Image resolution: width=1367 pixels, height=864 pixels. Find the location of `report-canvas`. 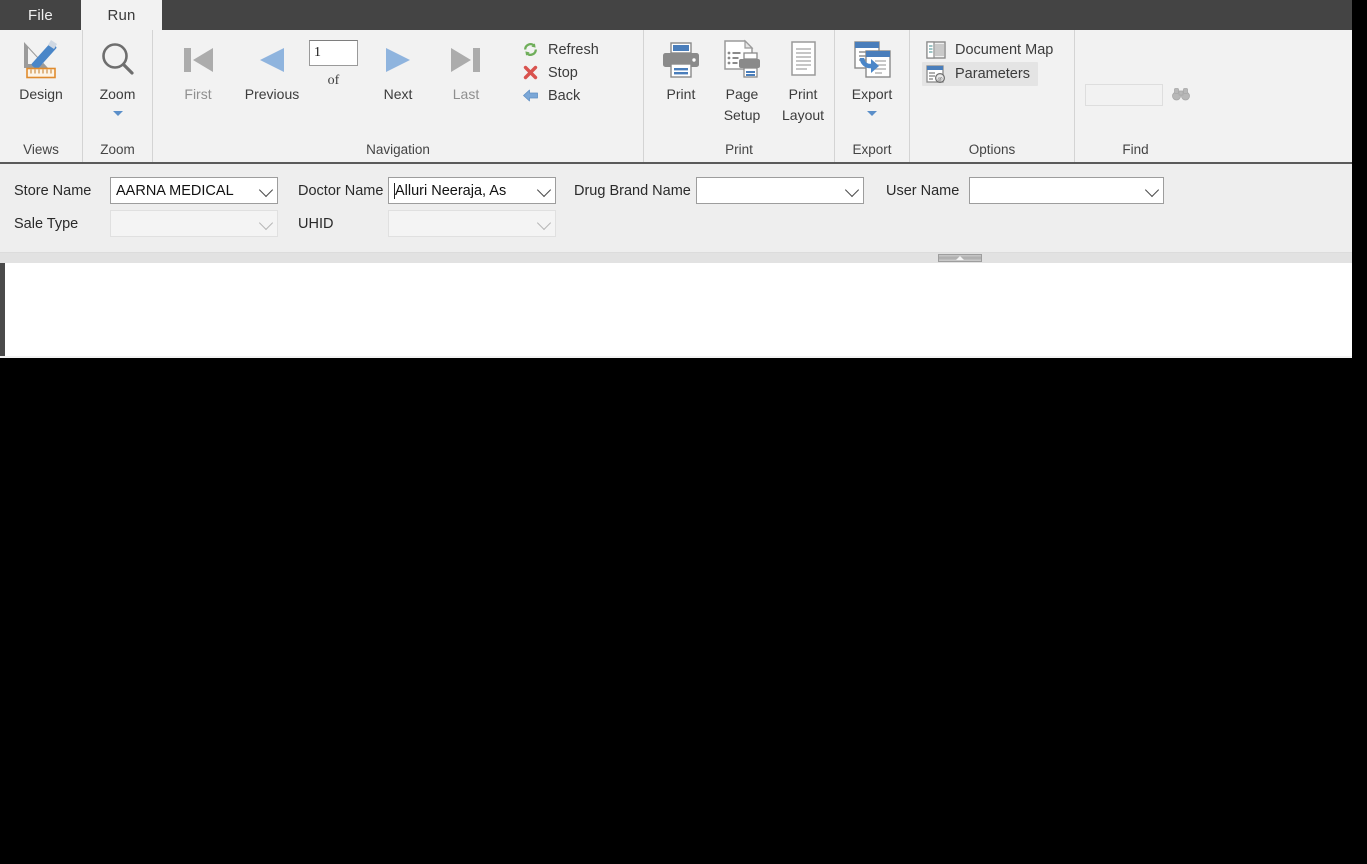

report-canvas is located at coordinates (676, 309).